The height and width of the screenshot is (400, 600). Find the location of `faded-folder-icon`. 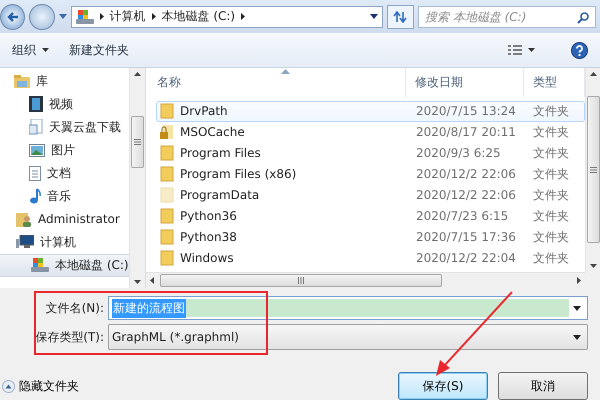

faded-folder-icon is located at coordinates (167, 195).